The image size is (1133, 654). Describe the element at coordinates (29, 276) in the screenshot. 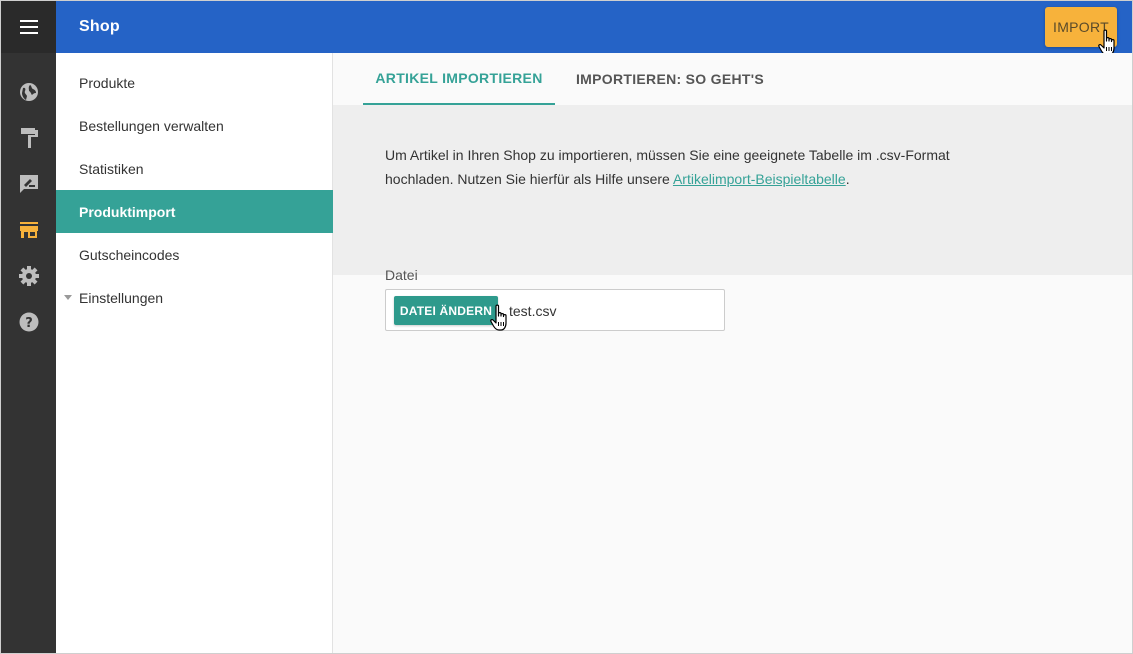

I see `gear-icon` at that location.